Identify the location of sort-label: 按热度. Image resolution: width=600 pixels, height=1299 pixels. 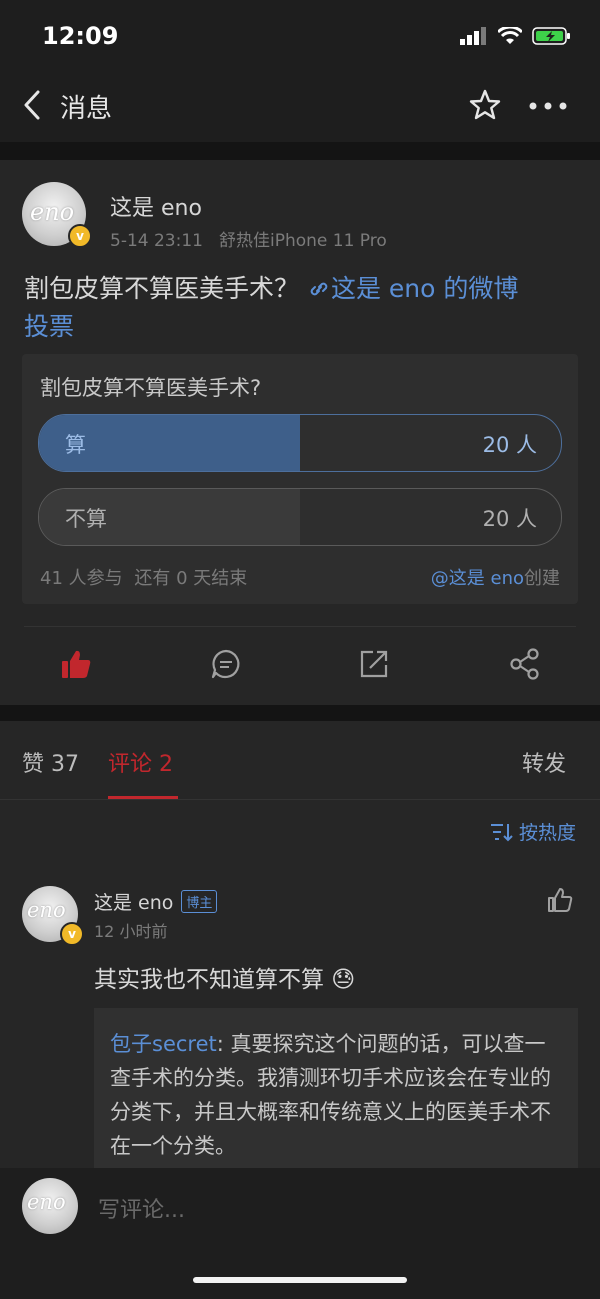
(547, 833).